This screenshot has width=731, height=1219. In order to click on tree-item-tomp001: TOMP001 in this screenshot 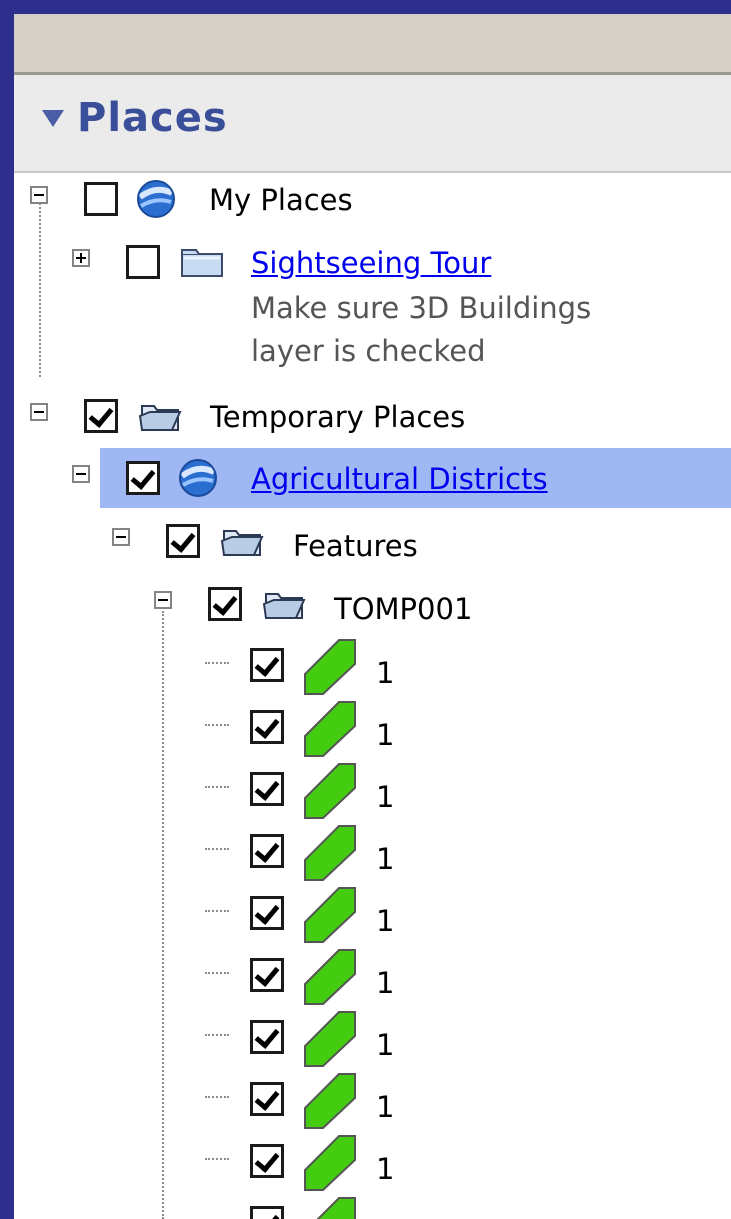, I will do `click(372, 604)`.